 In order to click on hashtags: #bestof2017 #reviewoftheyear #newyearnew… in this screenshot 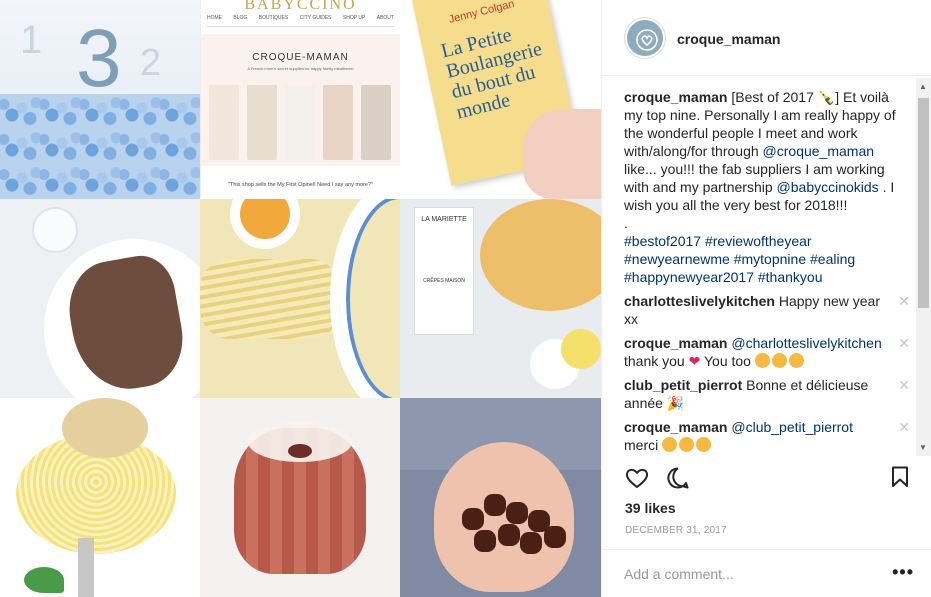, I will do `click(767, 259)`.